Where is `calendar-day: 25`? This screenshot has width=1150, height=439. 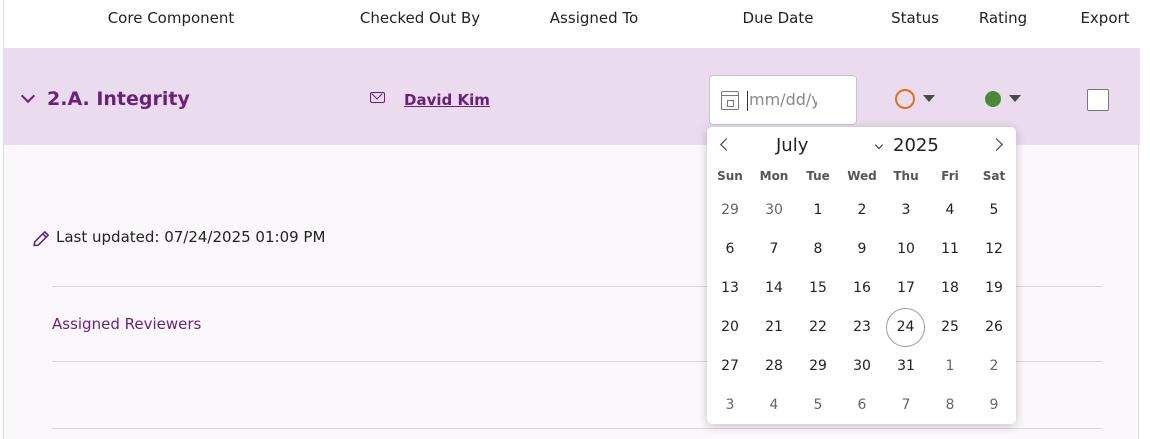
calendar-day: 25 is located at coordinates (950, 327).